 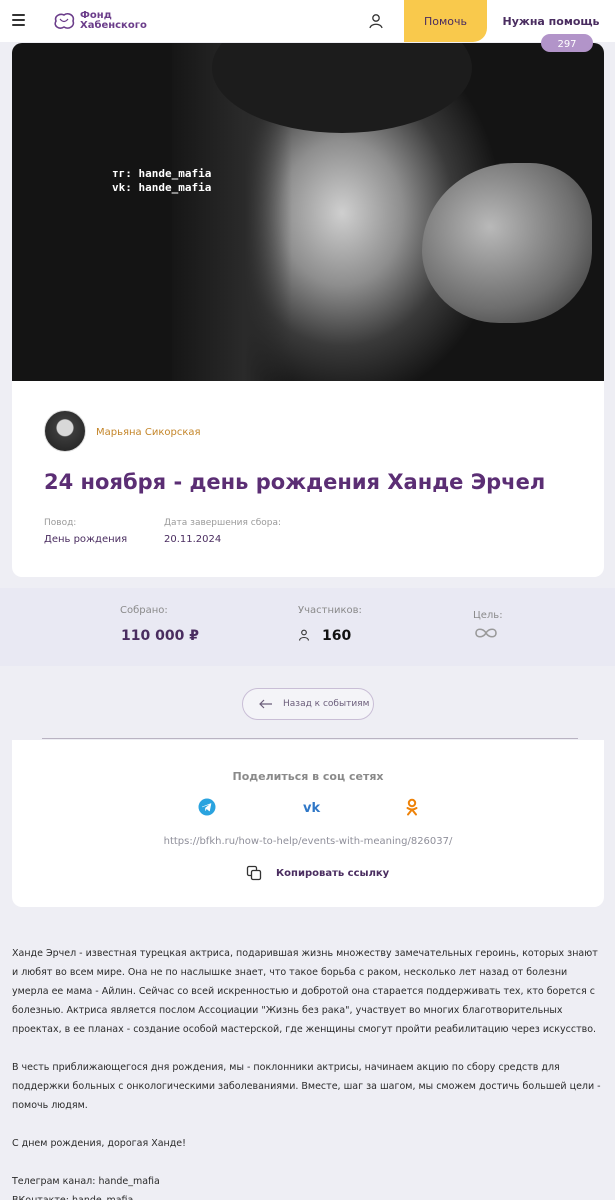 What do you see at coordinates (333, 873) in the screenshot?
I see `copy-link-label: Копировать ссылку` at bounding box center [333, 873].